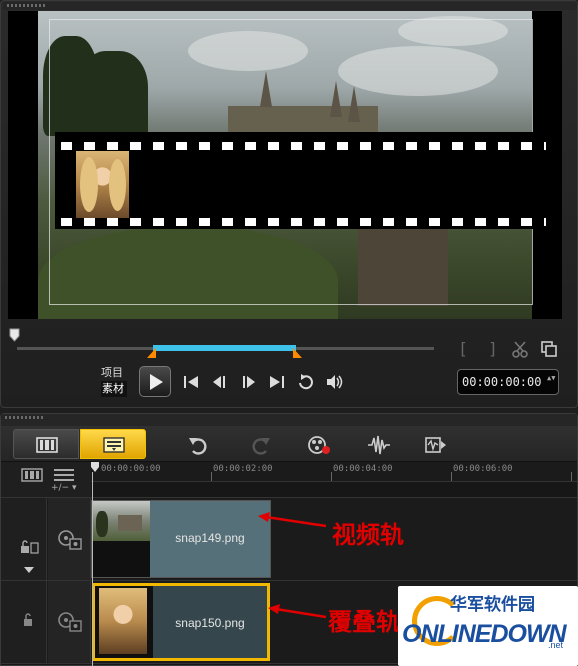  I want to click on film-strip-frame, so click(300, 180).